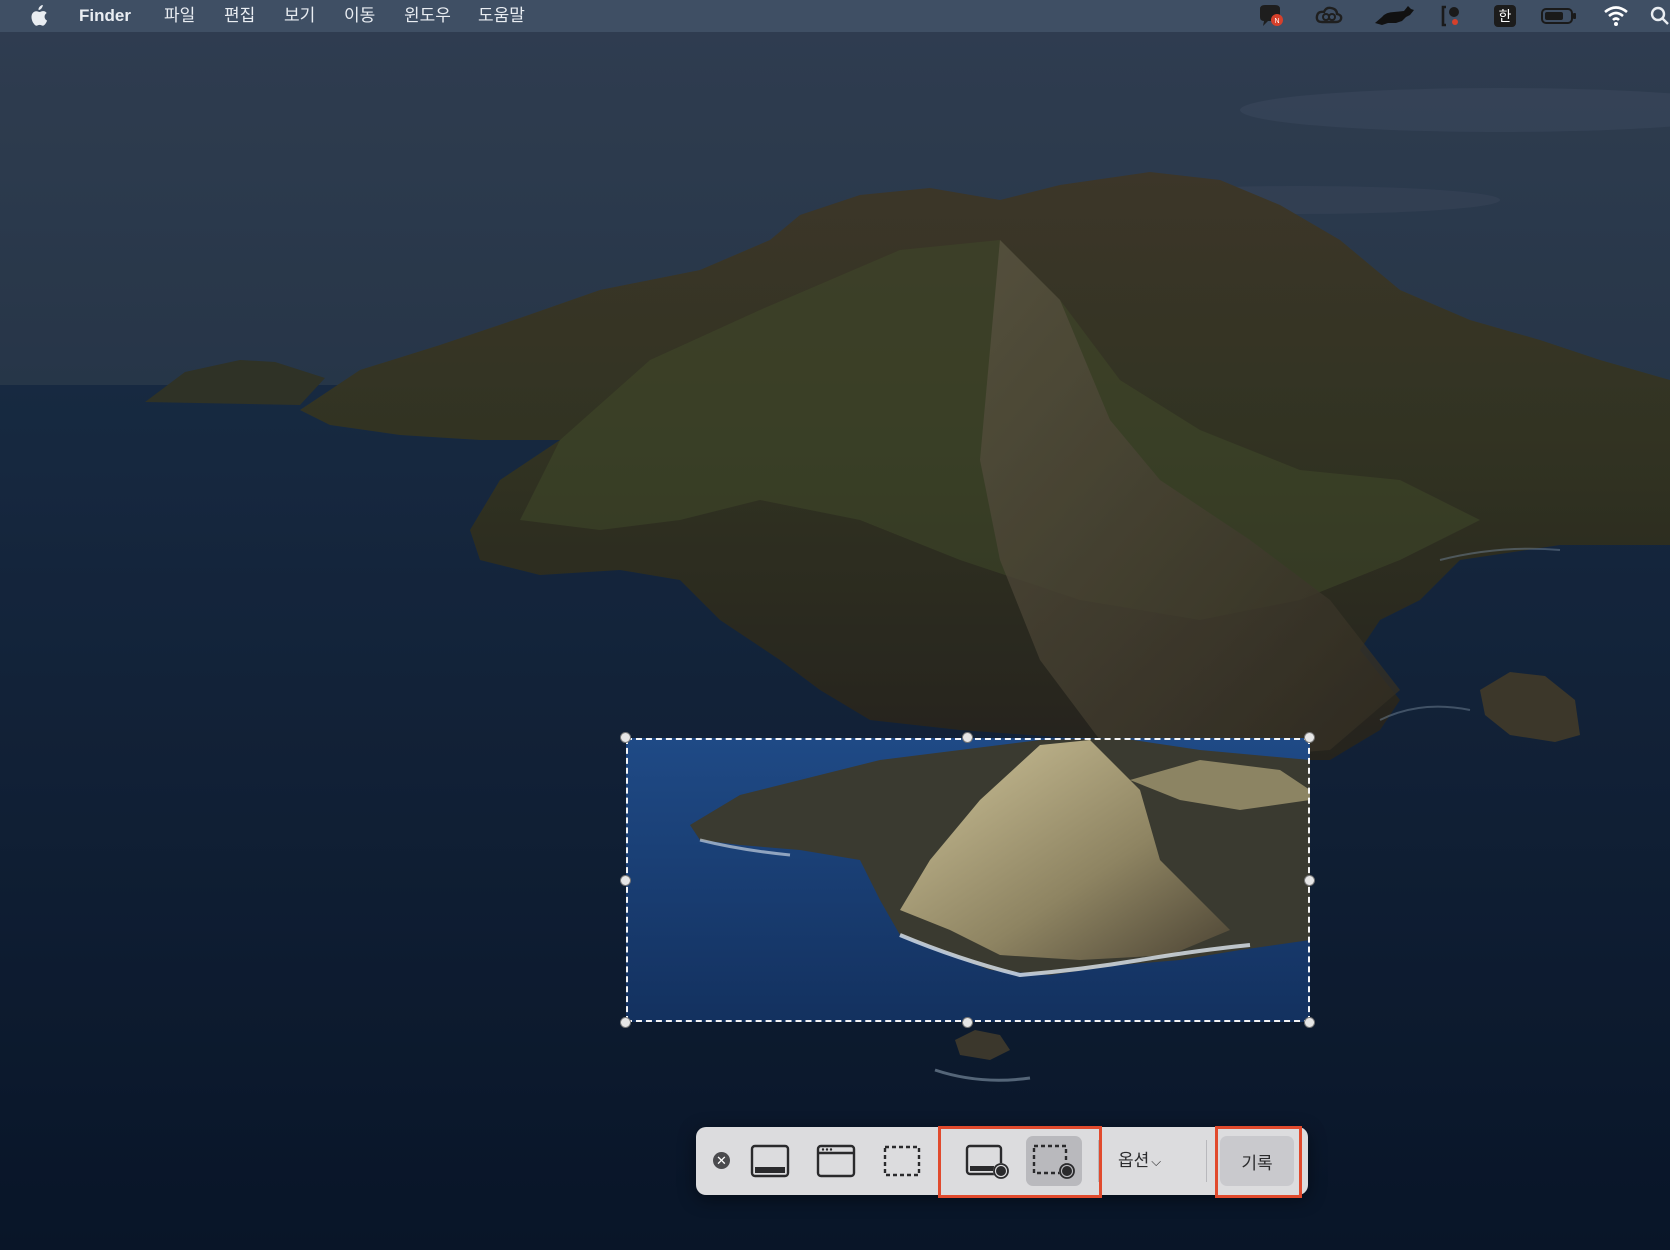 The height and width of the screenshot is (1250, 1670). What do you see at coordinates (1616, 16) in the screenshot?
I see `wifi-icon` at bounding box center [1616, 16].